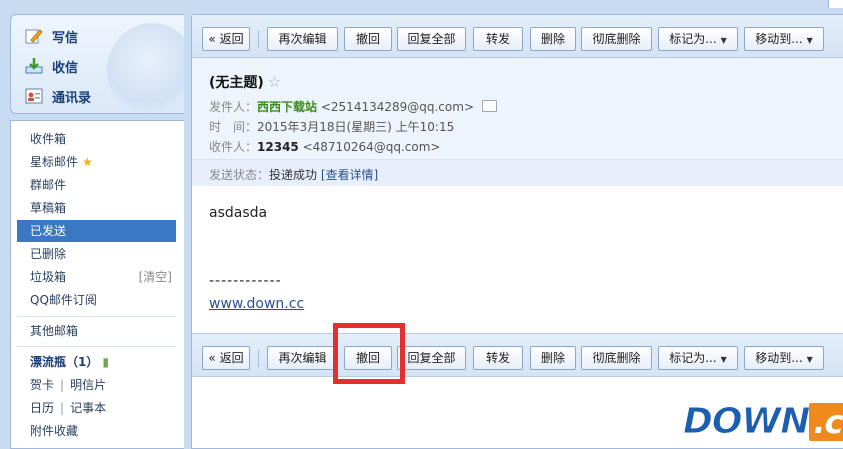 Image resolution: width=843 pixels, height=449 pixels. I want to click on folder-label: 群邮件, so click(48, 185).